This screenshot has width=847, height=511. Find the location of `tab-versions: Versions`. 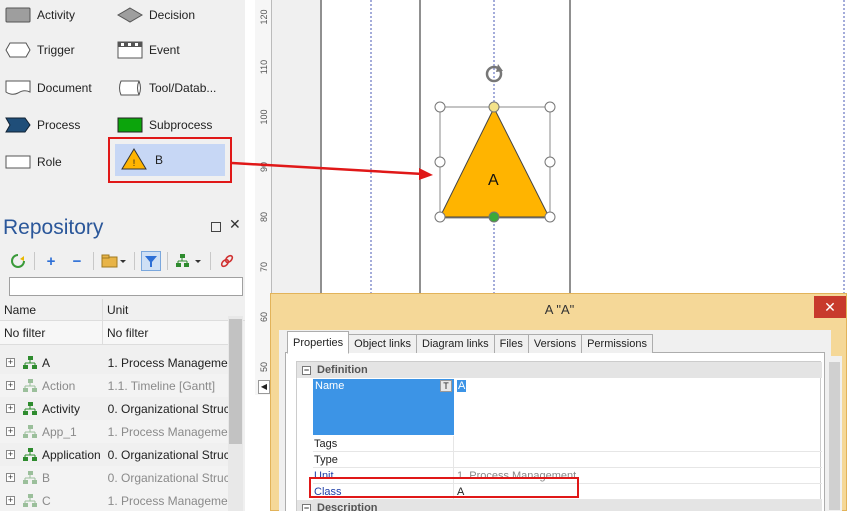

tab-versions: Versions is located at coordinates (555, 343).